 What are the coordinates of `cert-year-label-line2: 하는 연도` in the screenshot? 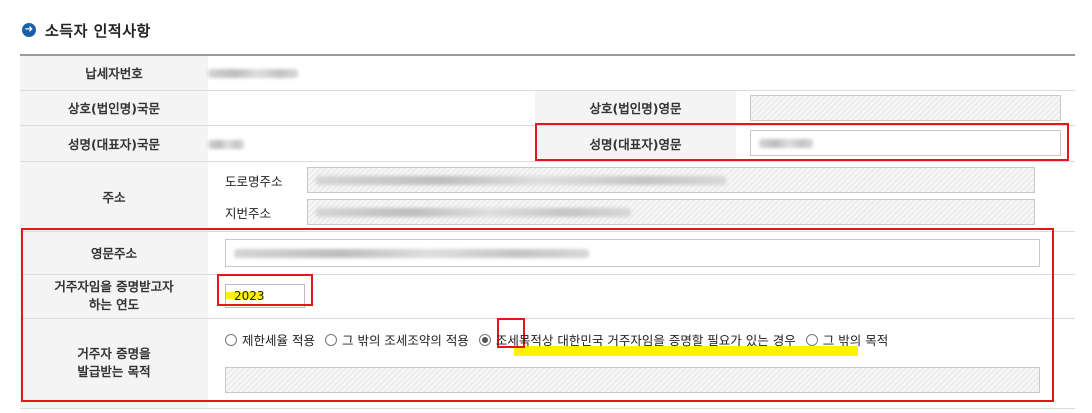 It's located at (114, 304).